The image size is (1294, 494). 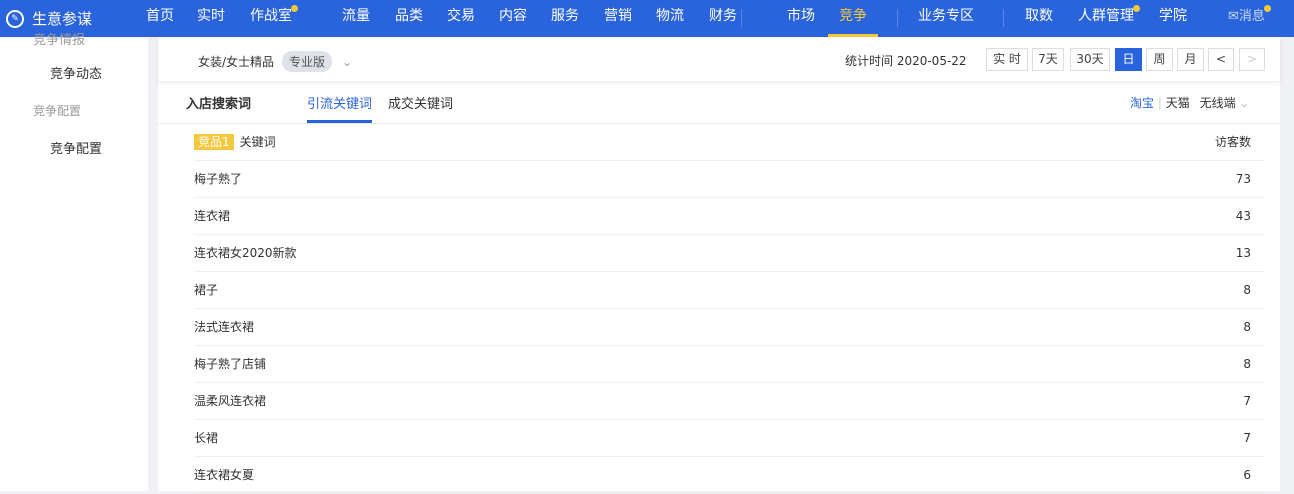 What do you see at coordinates (340, 108) in the screenshot?
I see `tab-traffic-keywords: 引流关键词` at bounding box center [340, 108].